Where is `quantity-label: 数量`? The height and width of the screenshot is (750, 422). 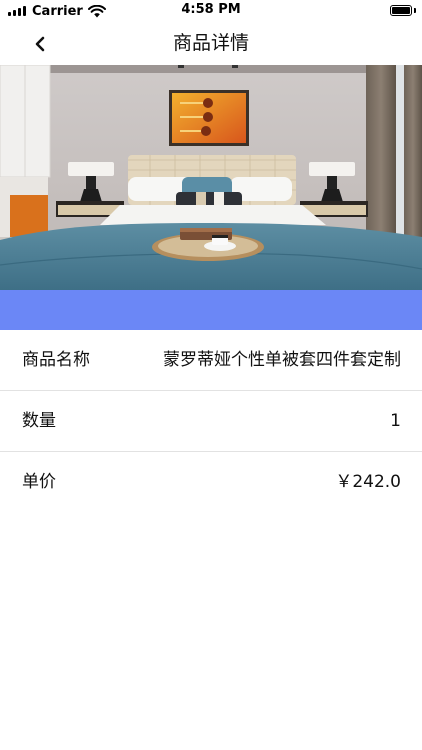
quantity-label: 数量 is located at coordinates (39, 421).